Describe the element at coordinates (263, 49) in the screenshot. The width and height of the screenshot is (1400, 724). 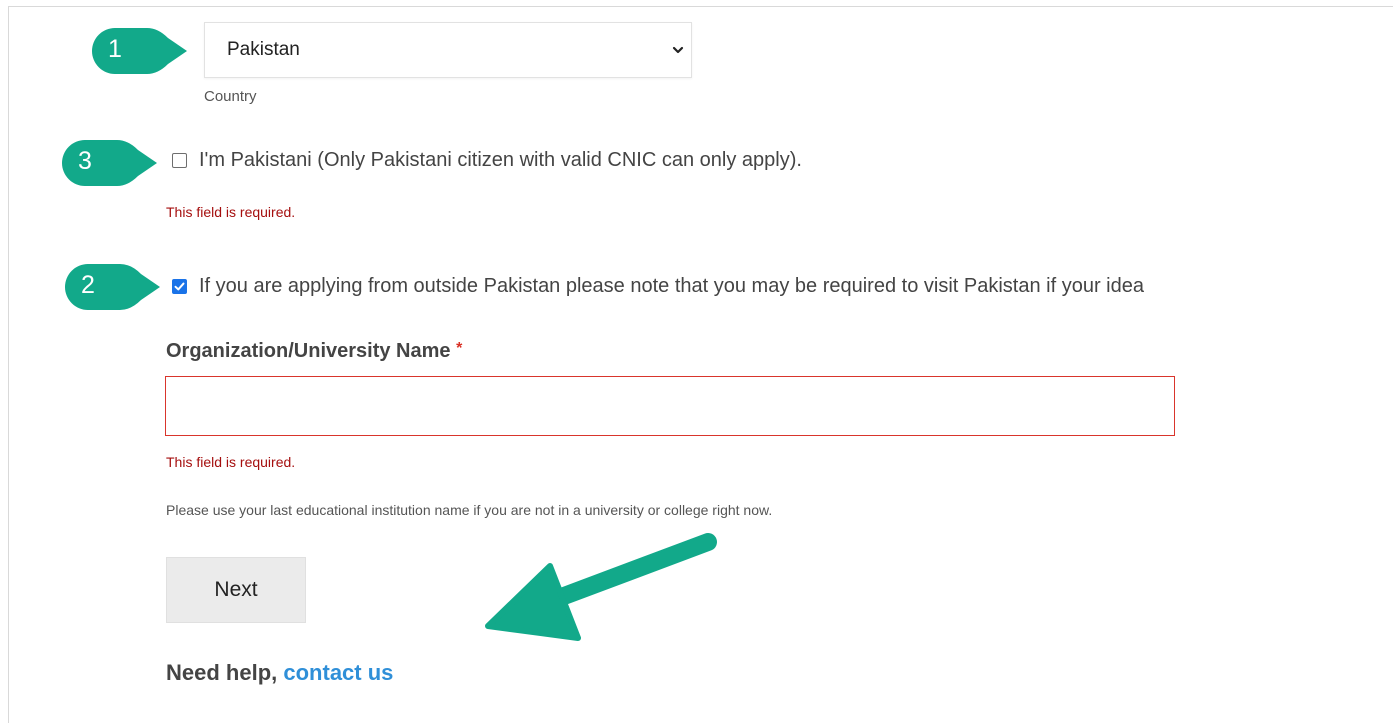
I see `country-select-value: Pakistan` at that location.